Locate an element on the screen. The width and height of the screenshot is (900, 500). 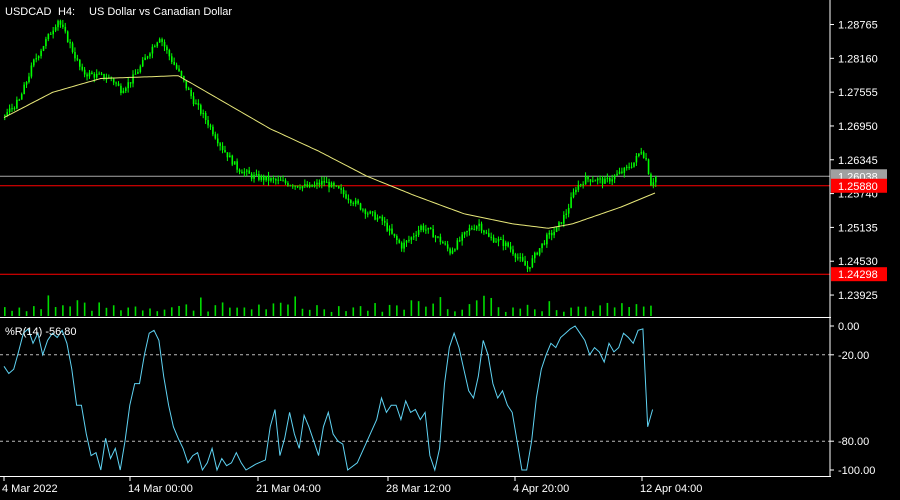
level-tag: 1.25880 is located at coordinates (858, 187).